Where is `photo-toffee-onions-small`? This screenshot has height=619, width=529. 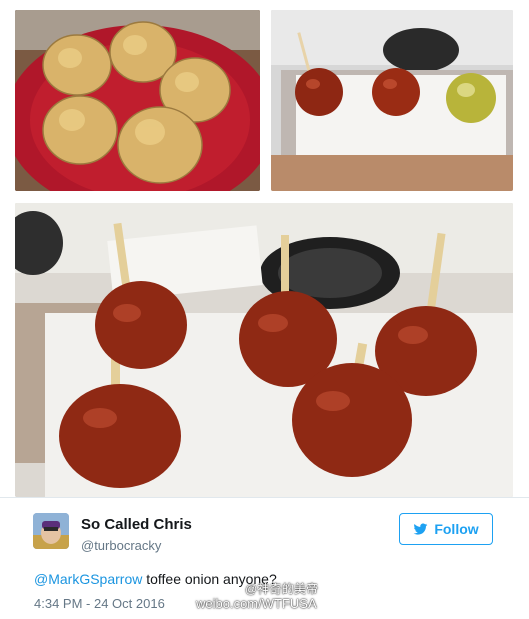
photo-toffee-onions-small is located at coordinates (392, 100).